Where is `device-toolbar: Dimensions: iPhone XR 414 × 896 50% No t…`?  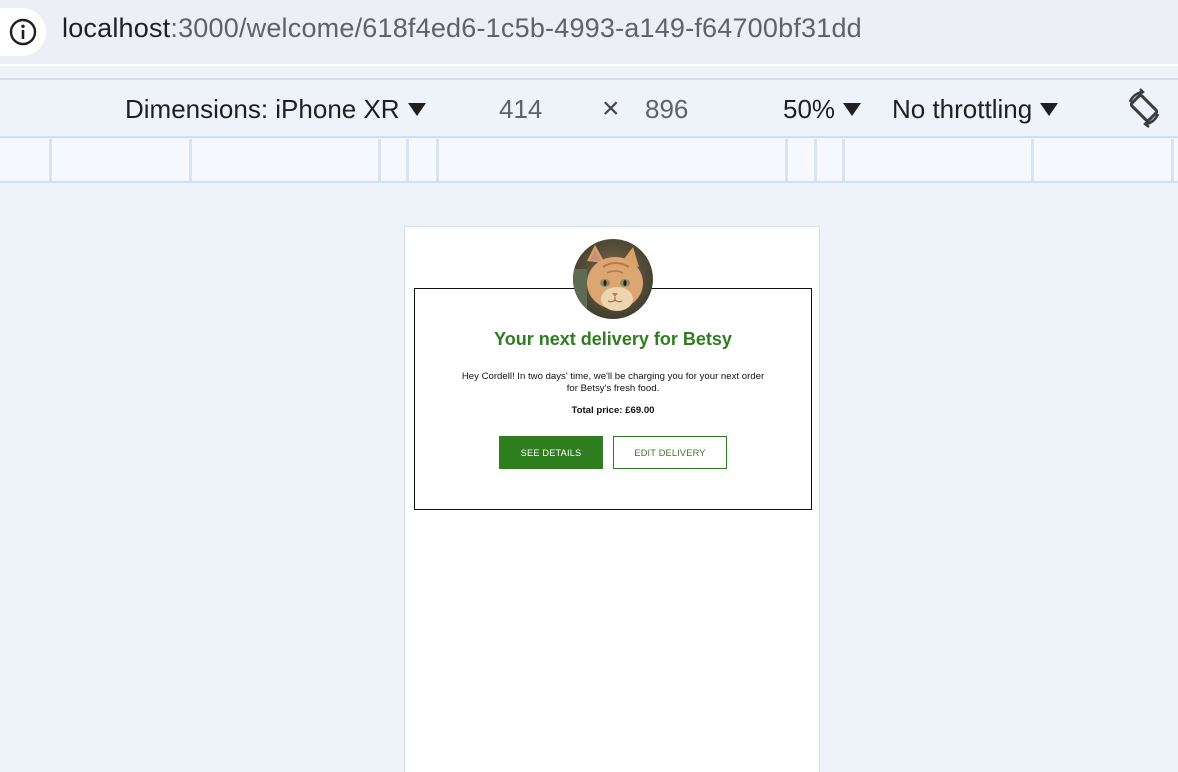 device-toolbar: Dimensions: iPhone XR 414 × 896 50% No t… is located at coordinates (589, 109).